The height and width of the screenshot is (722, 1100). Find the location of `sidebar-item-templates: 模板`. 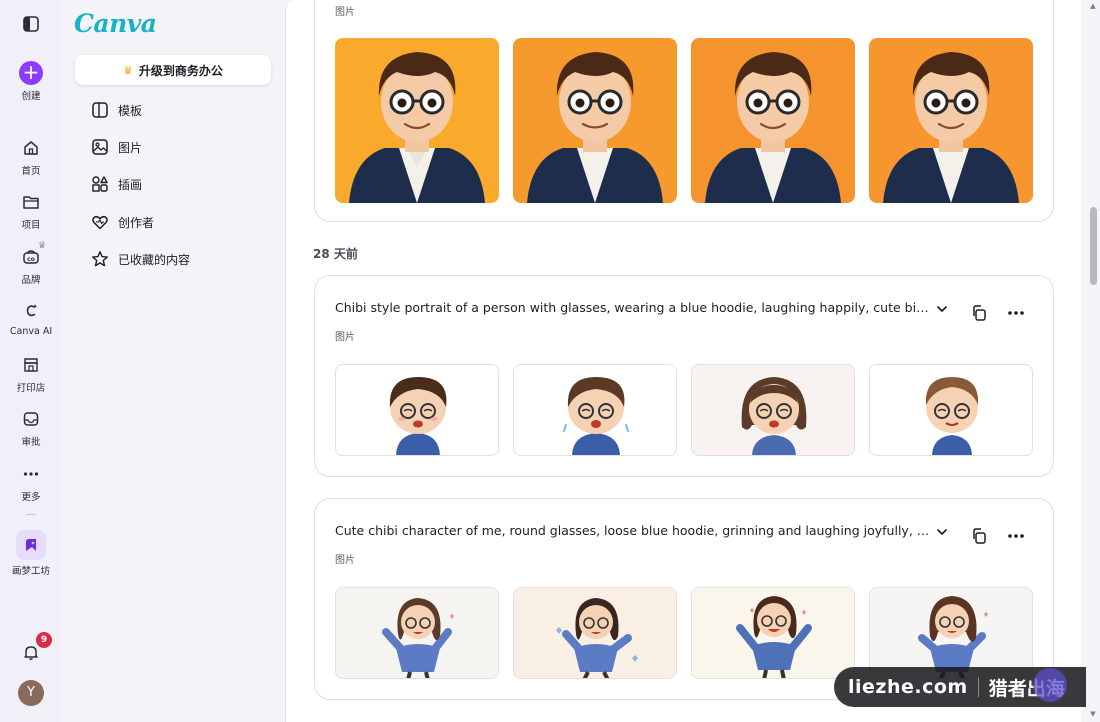

sidebar-item-templates: 模板 is located at coordinates (116, 110).